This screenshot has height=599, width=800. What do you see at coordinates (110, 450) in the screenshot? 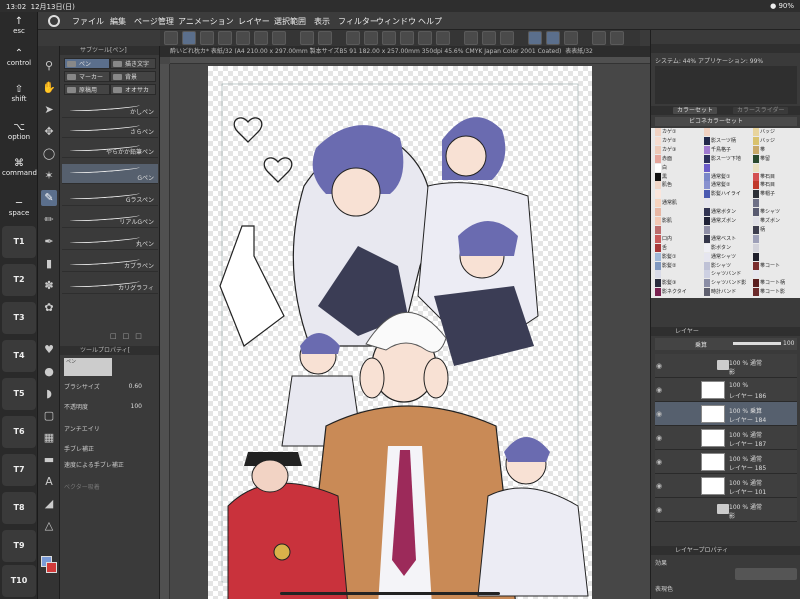
I see `stabilization-row: 手ブレ補正` at bounding box center [110, 450].